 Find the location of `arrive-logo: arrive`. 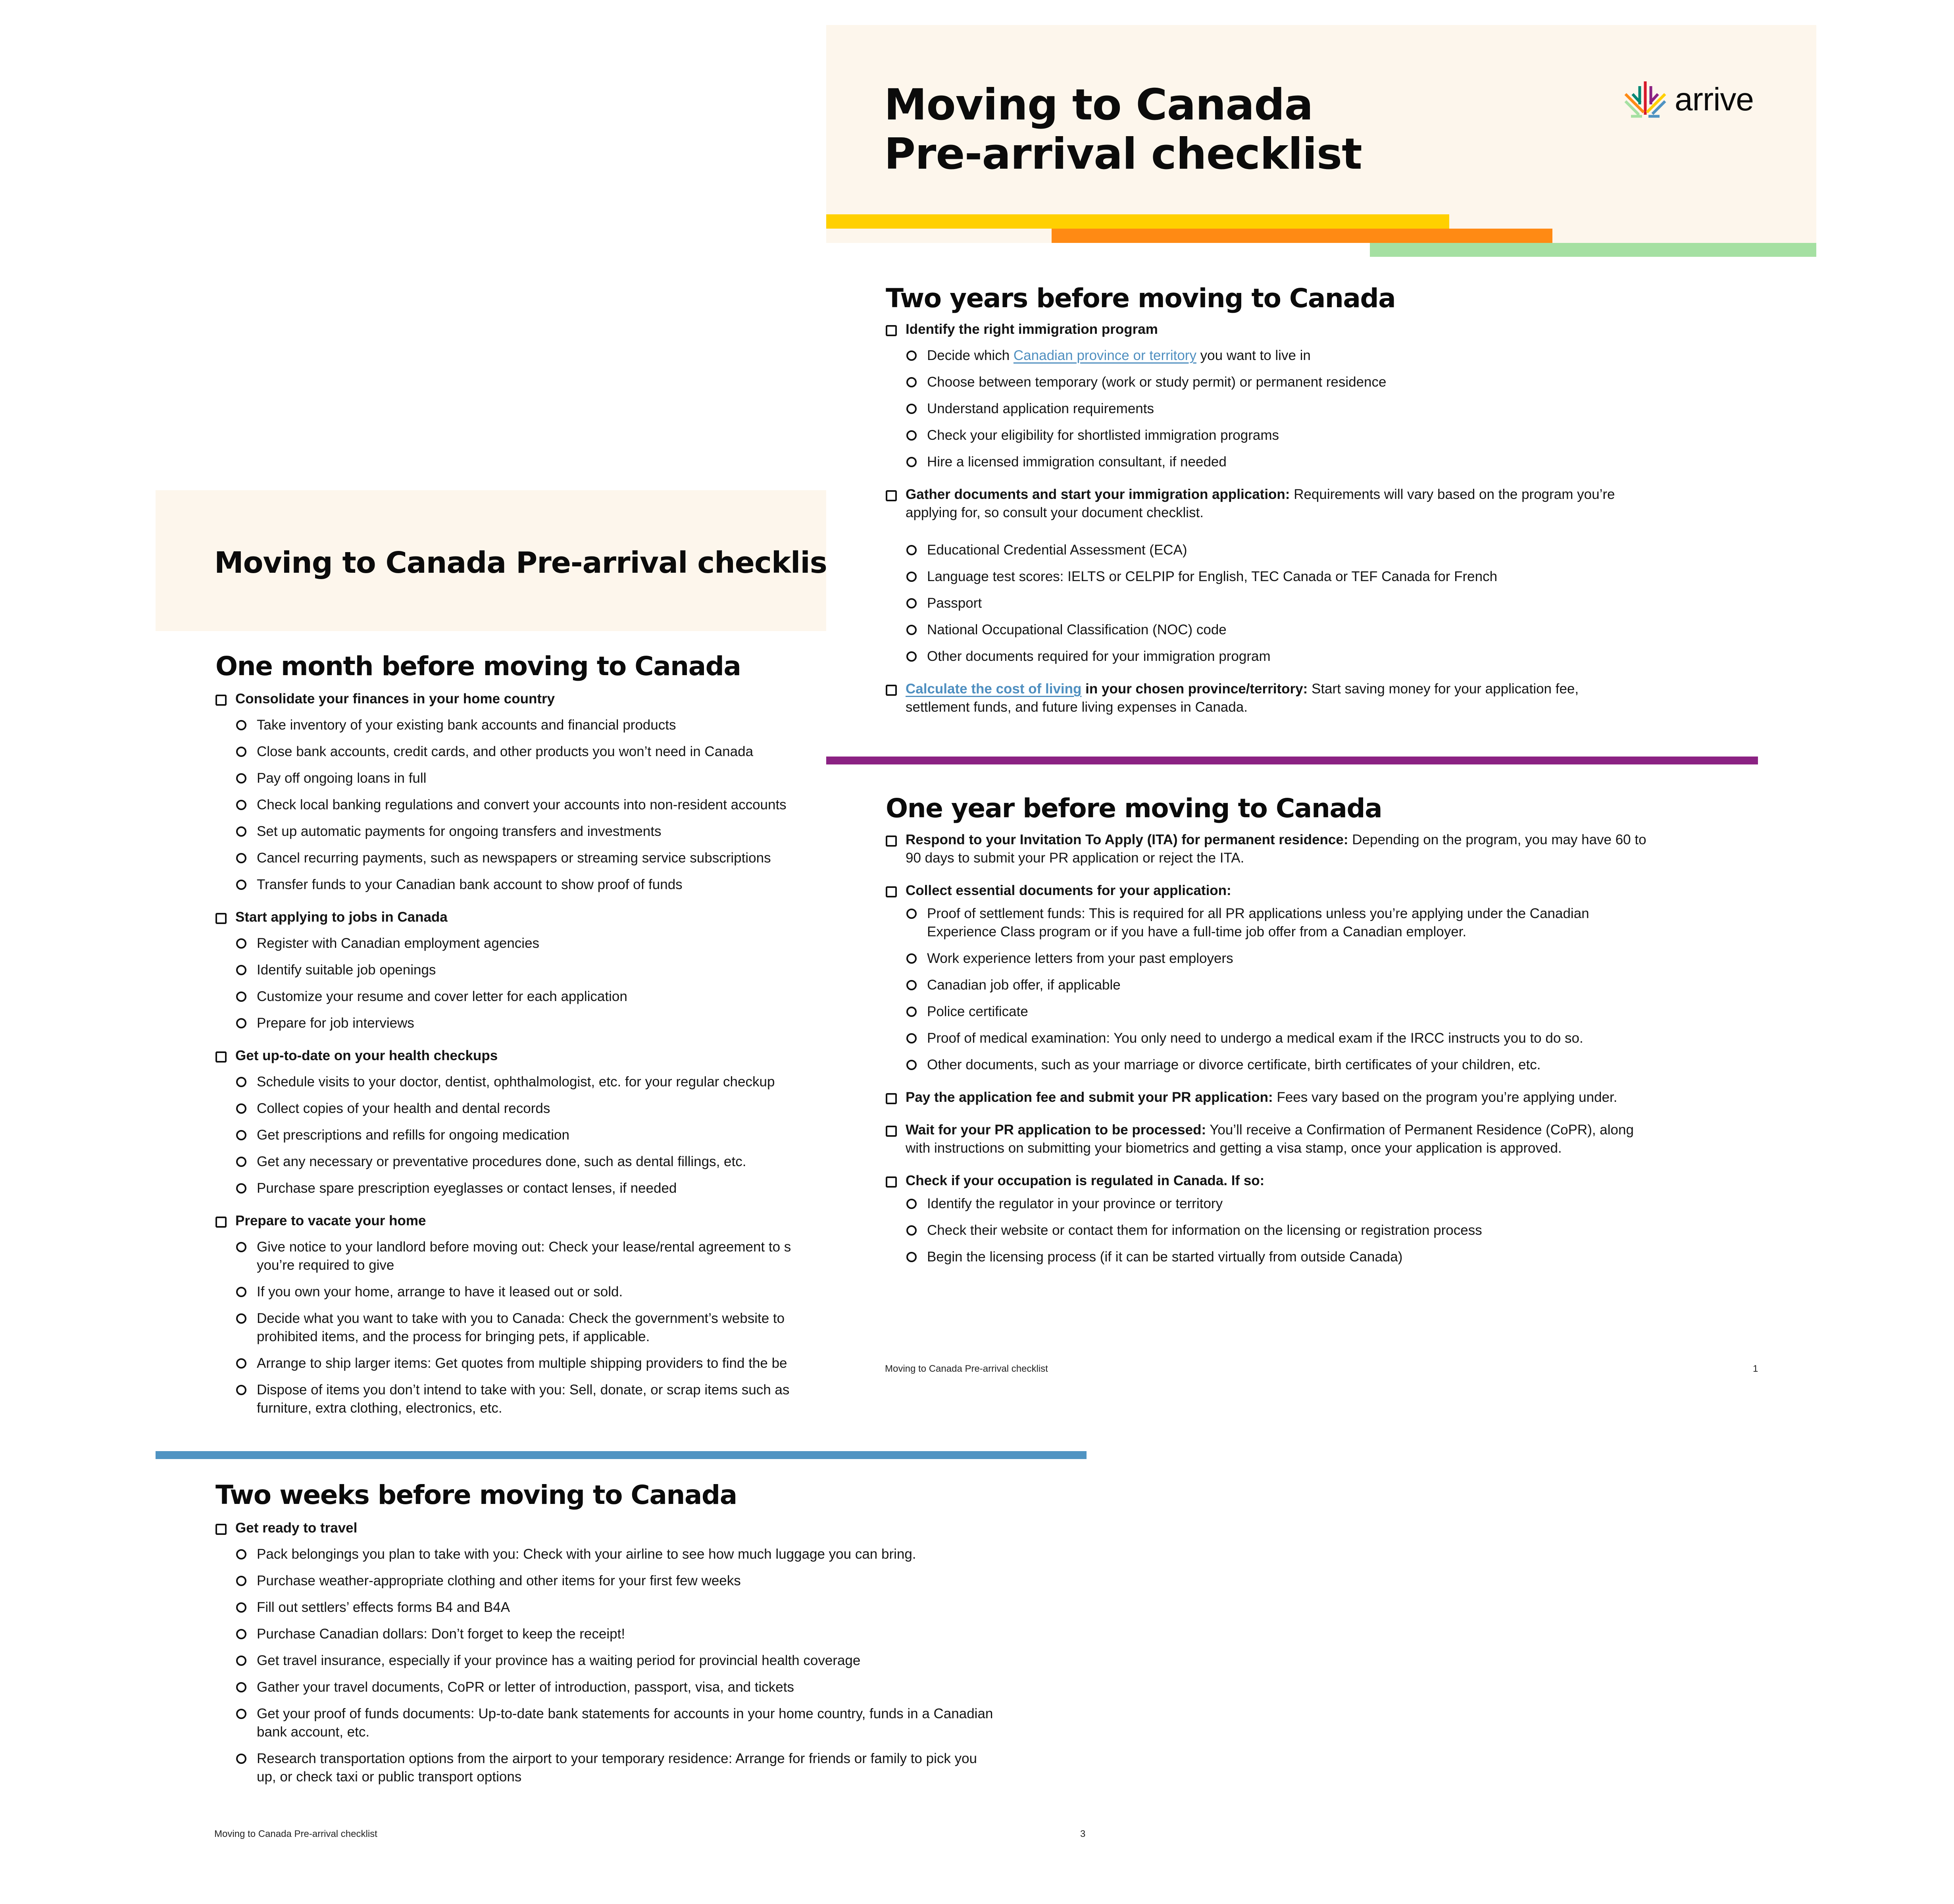

arrive-logo: arrive is located at coordinates (1689, 100).